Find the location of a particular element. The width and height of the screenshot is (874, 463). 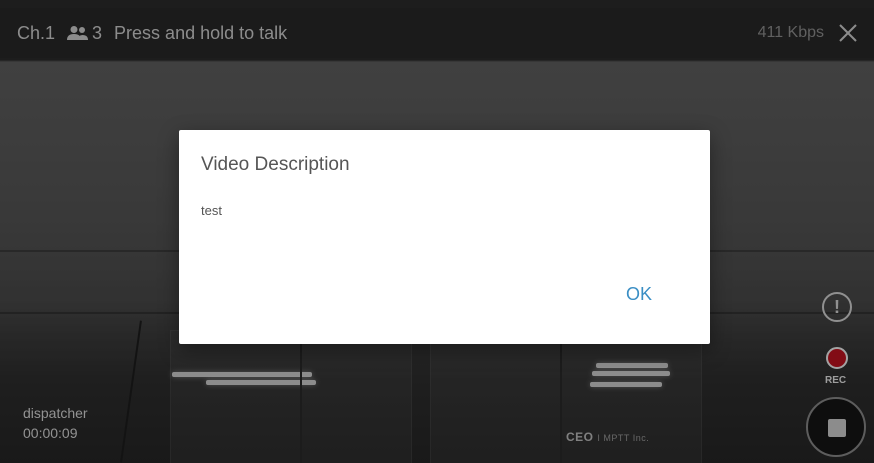

dialog-body: test is located at coordinates (211, 210).